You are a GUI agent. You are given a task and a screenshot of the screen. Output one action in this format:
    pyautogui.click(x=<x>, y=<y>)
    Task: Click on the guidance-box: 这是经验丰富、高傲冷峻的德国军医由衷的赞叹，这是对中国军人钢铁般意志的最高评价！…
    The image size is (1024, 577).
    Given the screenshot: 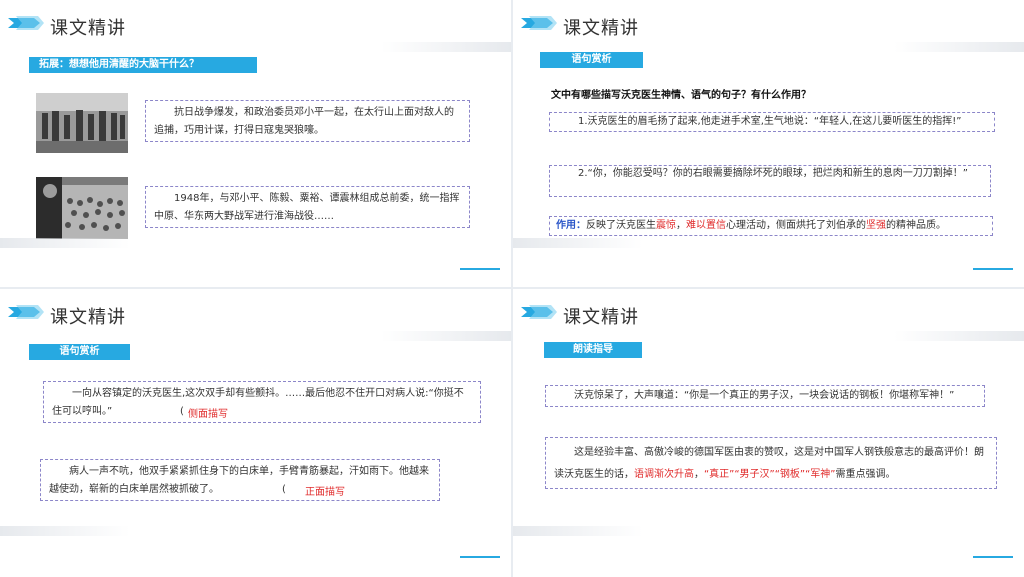 What is the action you would take?
    pyautogui.click(x=771, y=463)
    